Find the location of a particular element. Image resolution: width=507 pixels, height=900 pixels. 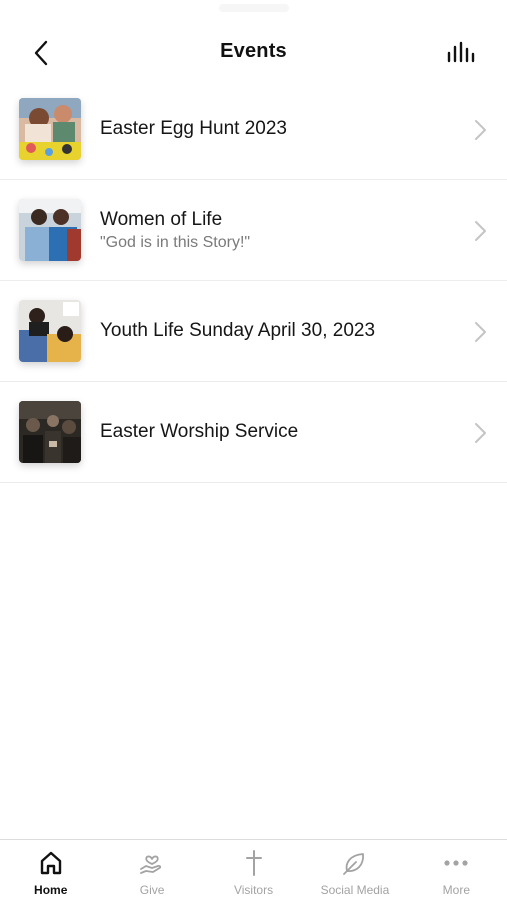

tab-label: Home is located at coordinates (51, 890).